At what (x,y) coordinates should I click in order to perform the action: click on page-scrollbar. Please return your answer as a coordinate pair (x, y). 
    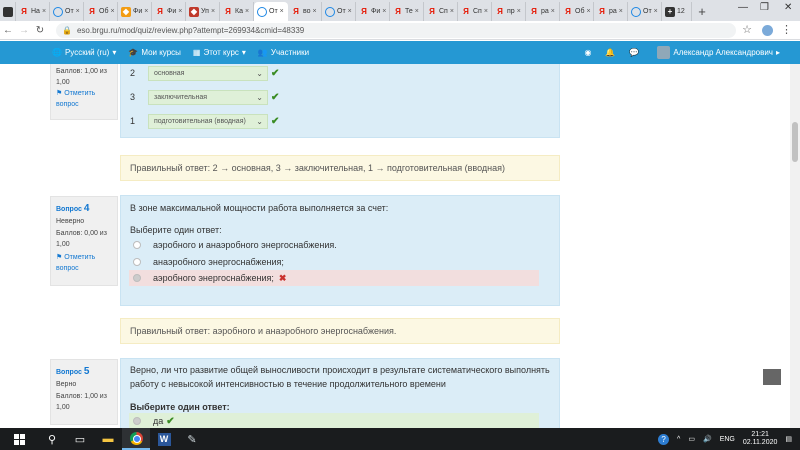
    Looking at the image, I should click on (795, 246).